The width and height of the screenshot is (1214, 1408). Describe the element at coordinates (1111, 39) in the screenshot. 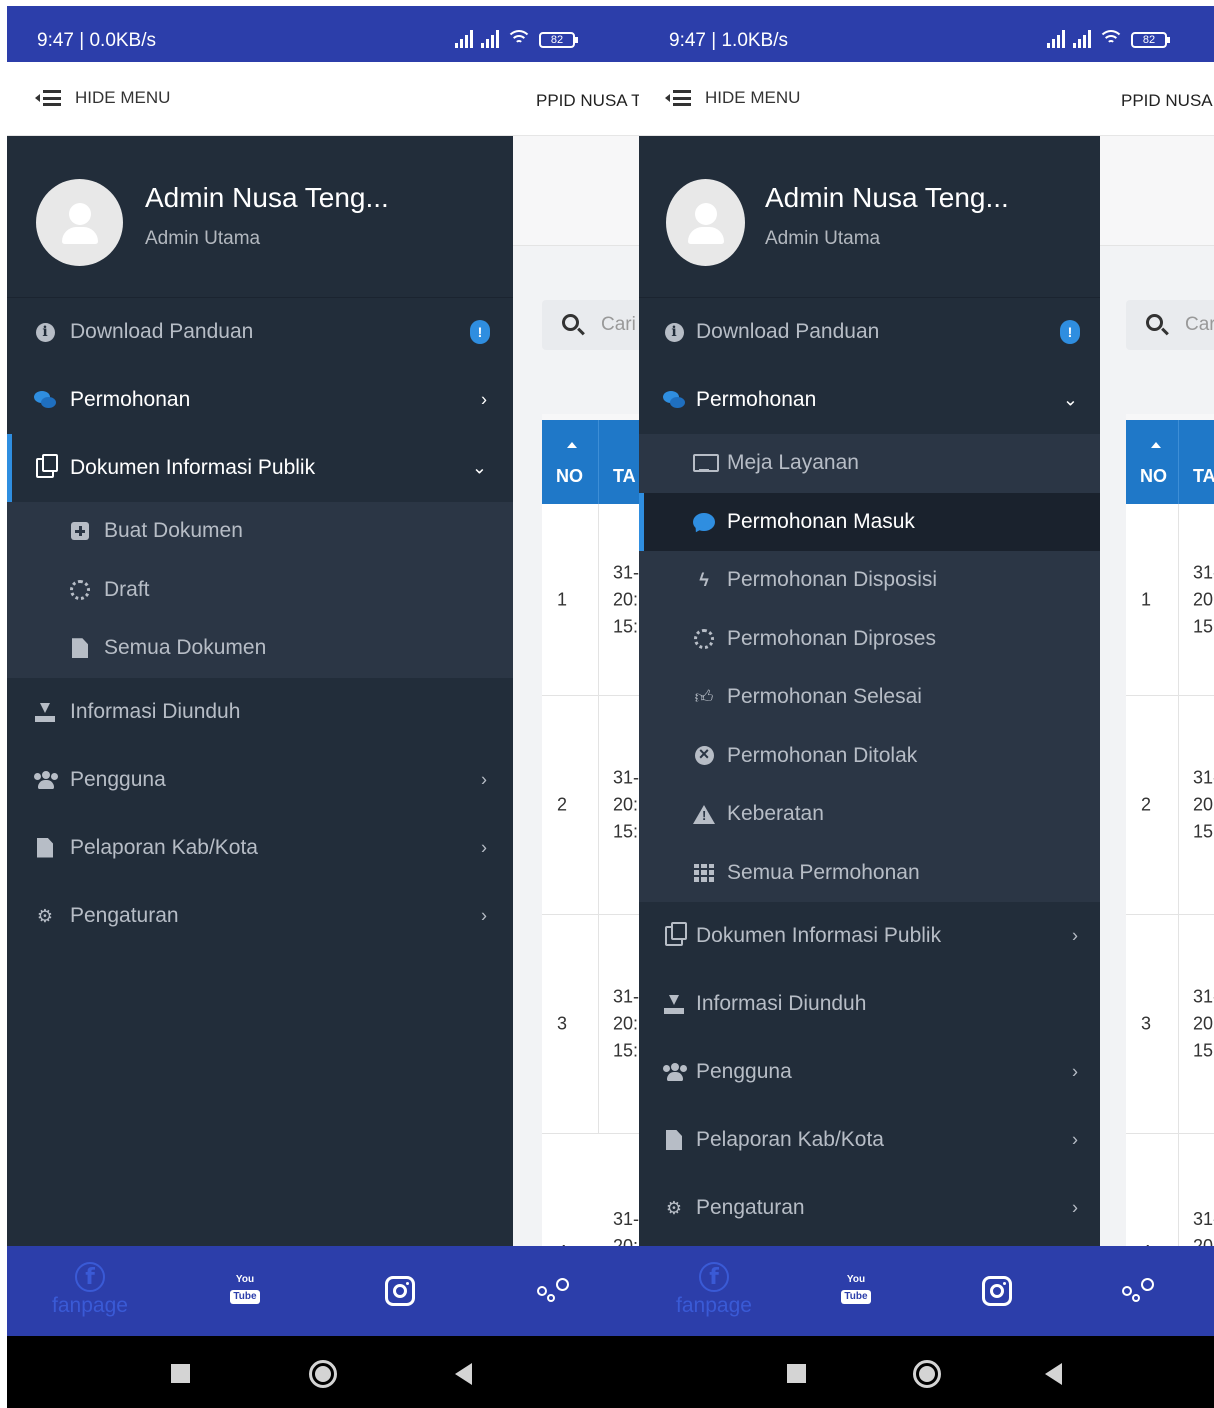

I see `wifi-icon` at that location.